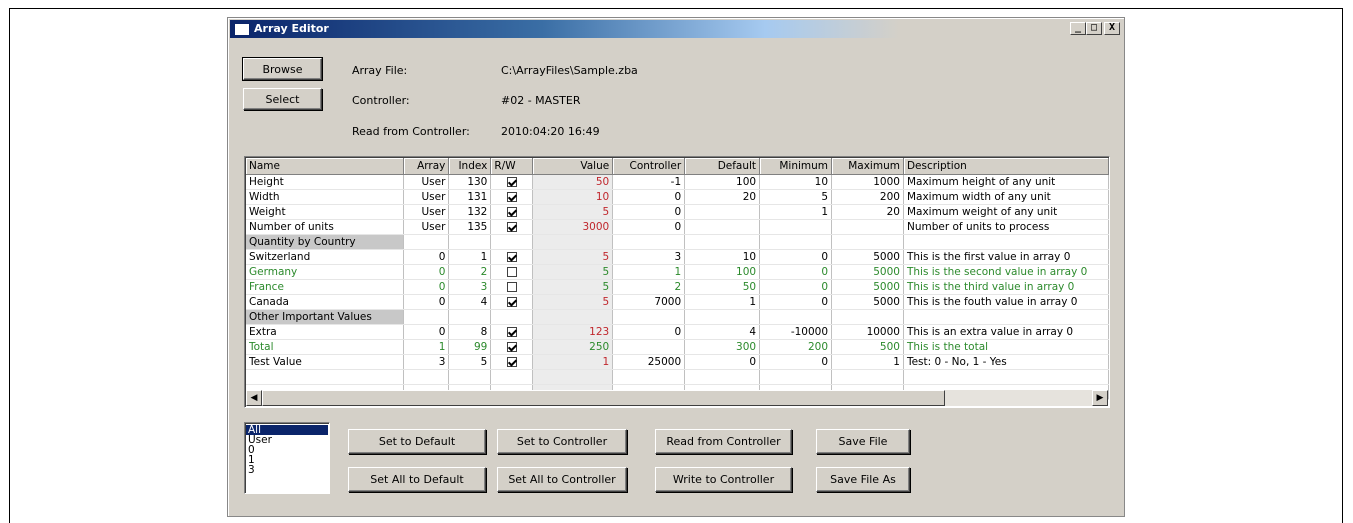 This screenshot has width=1353, height=523. Describe the element at coordinates (796, 347) in the screenshot. I see `cell-minimum: 200` at that location.